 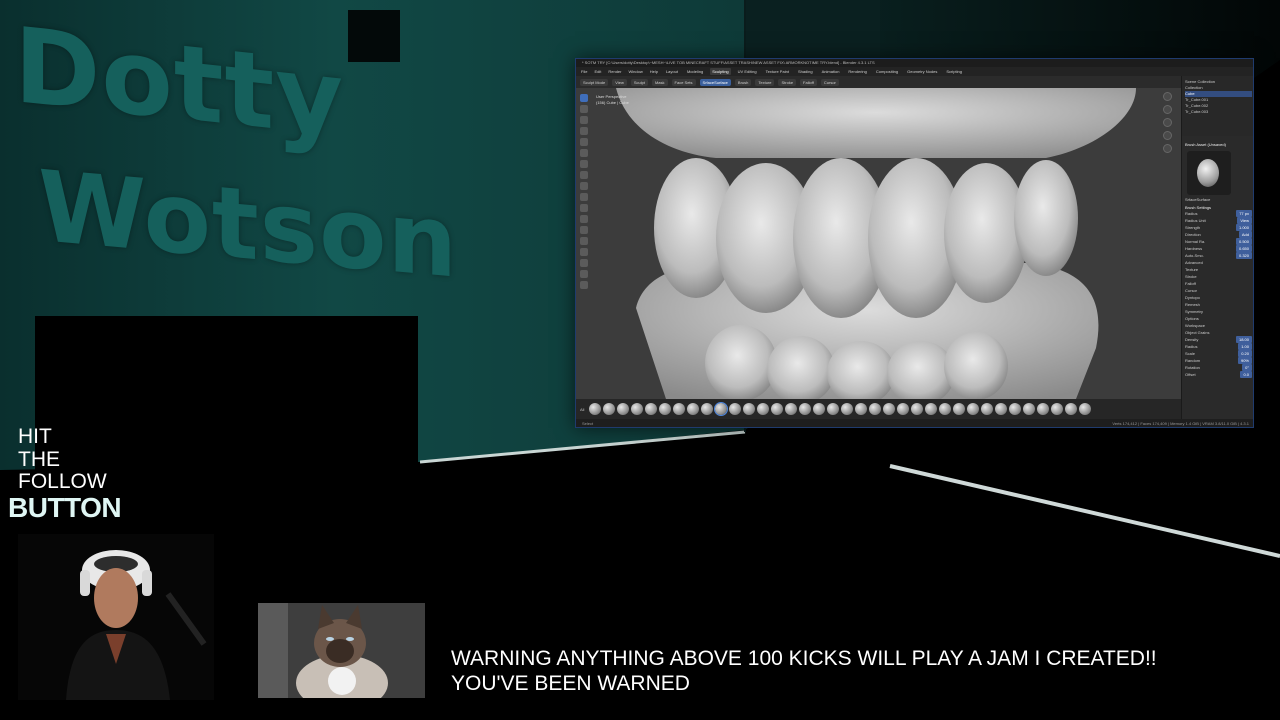 What do you see at coordinates (1243, 241) in the screenshot?
I see `property-value-field: 0.500` at bounding box center [1243, 241].